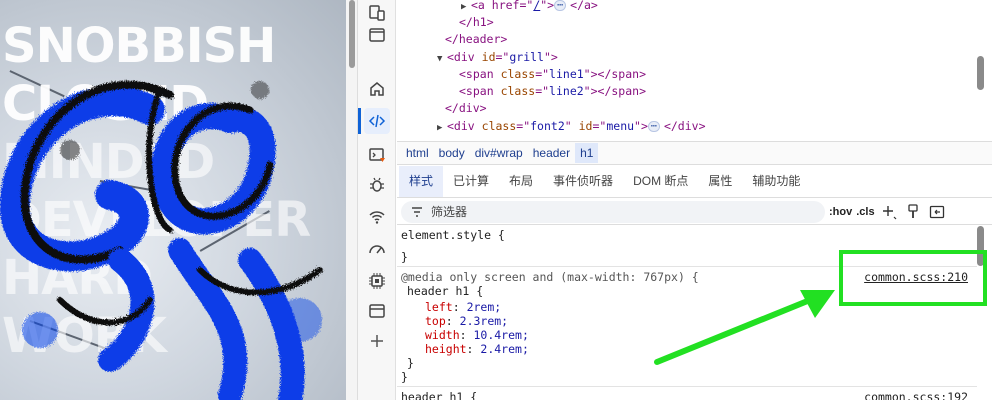 This screenshot has height=400, width=992. What do you see at coordinates (547, 126) in the screenshot?
I see `attr-value: font2` at bounding box center [547, 126].